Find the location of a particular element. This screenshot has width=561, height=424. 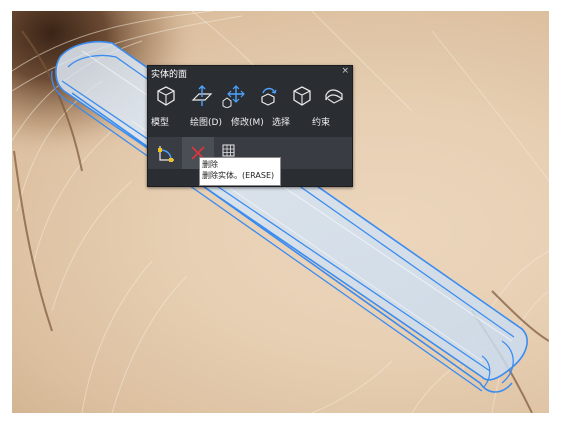

group-label-select: 选择 is located at coordinates (281, 121).